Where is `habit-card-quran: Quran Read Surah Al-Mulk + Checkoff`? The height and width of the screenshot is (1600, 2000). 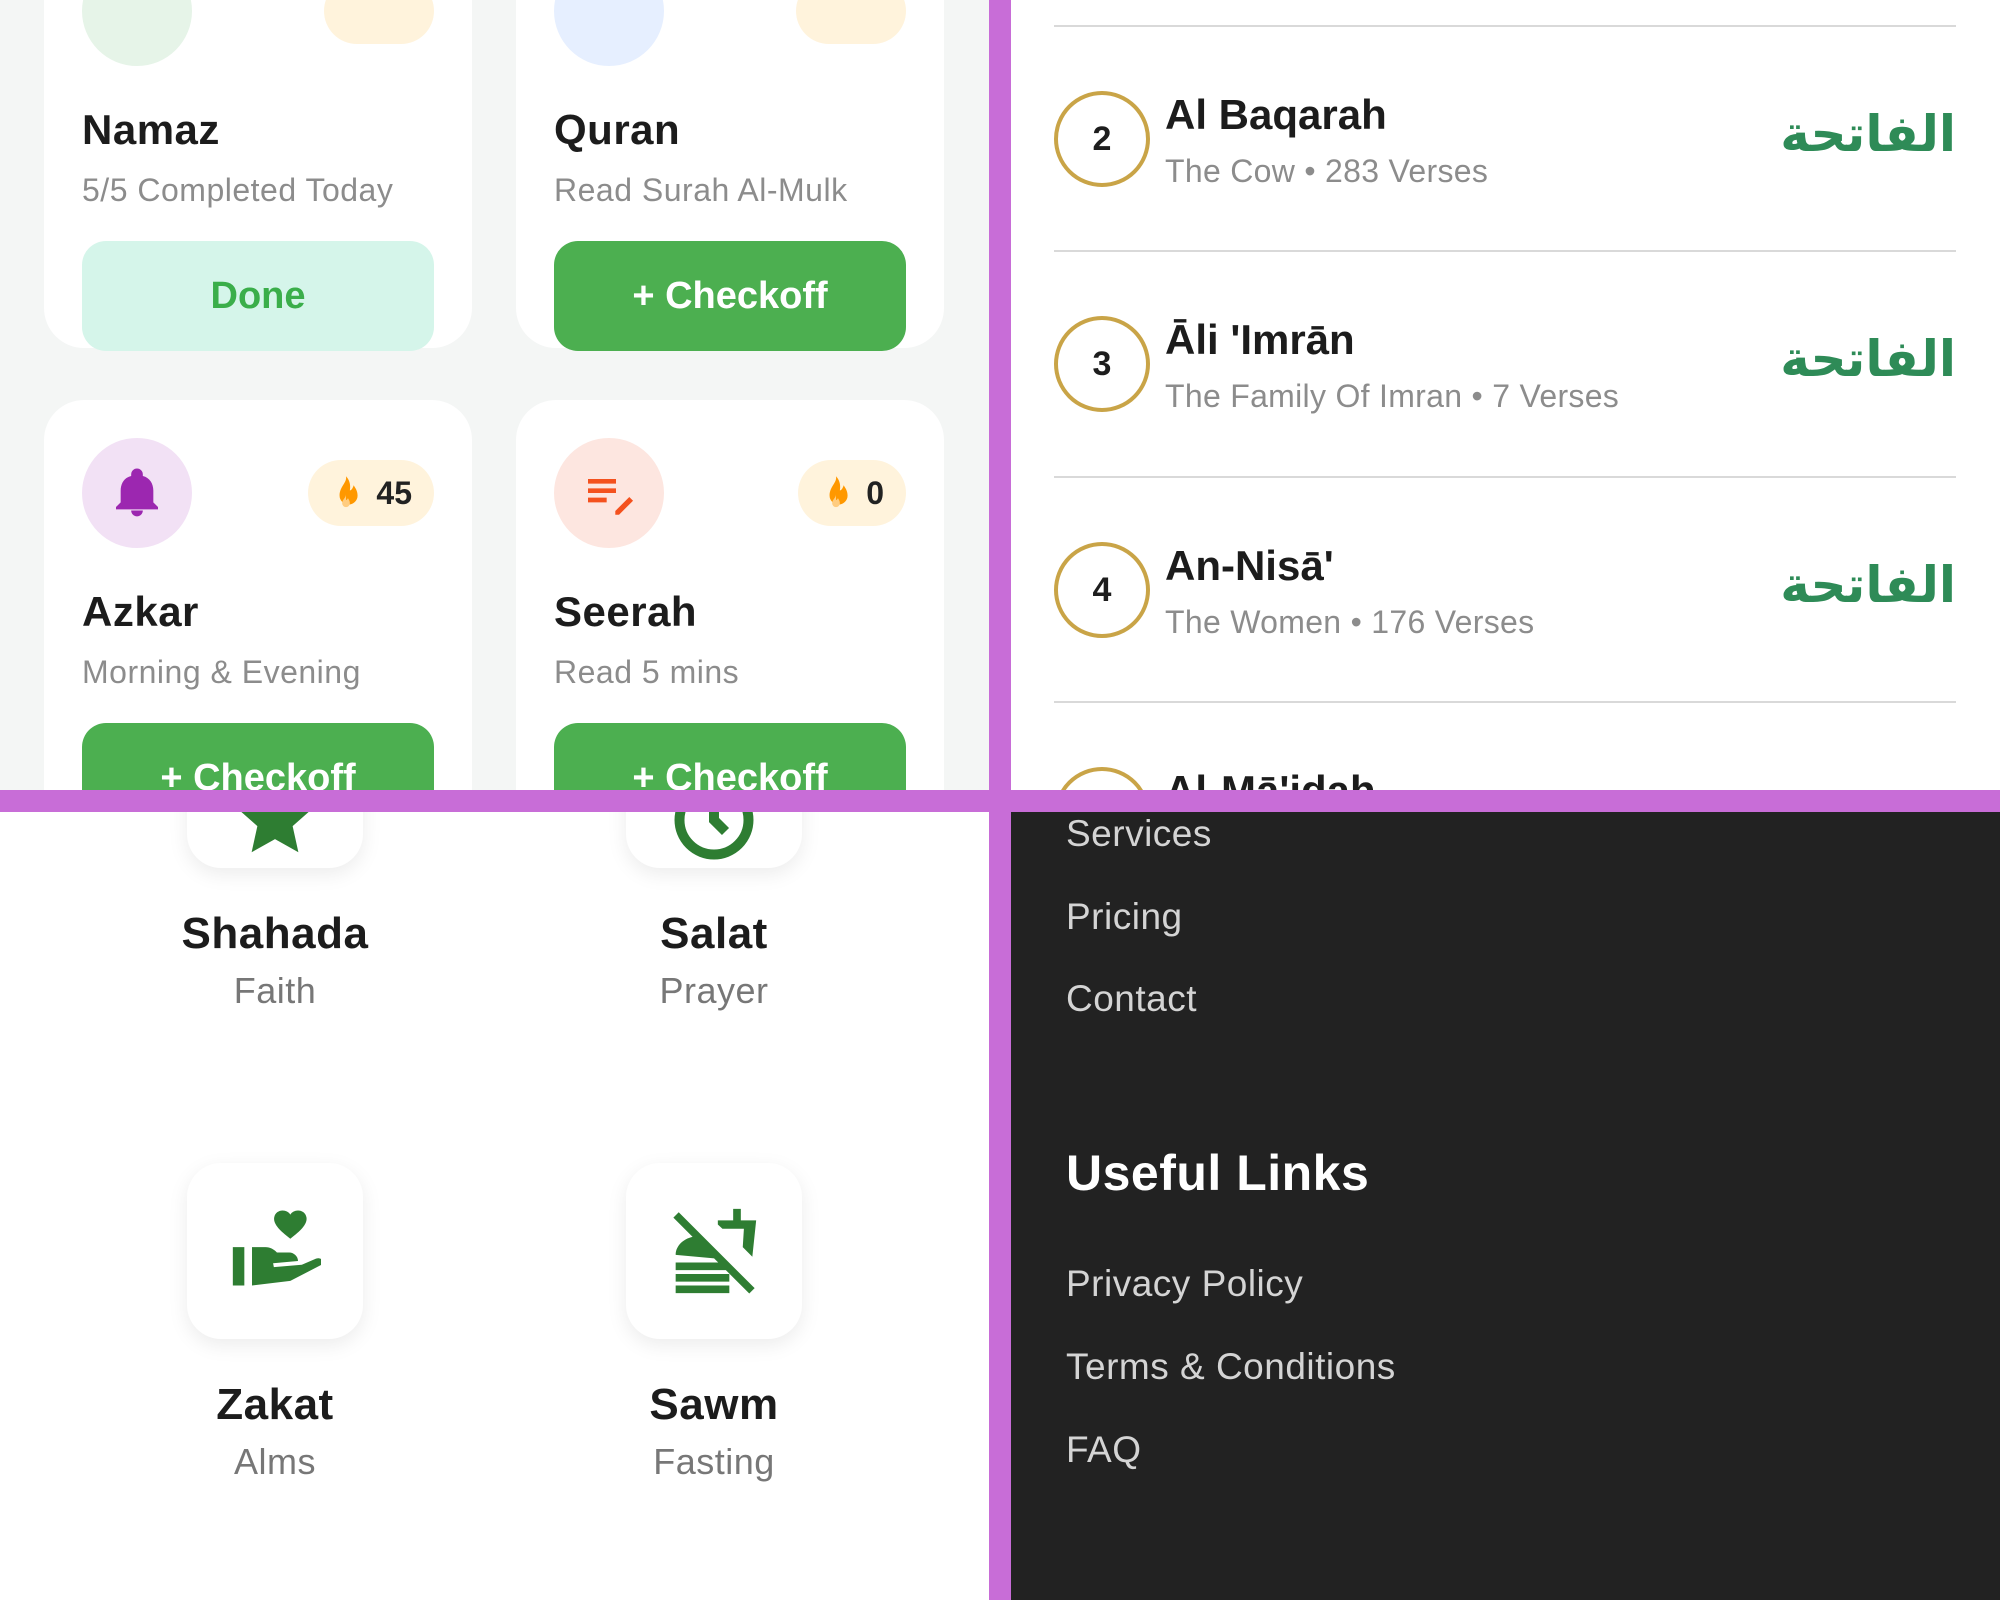 habit-card-quran: Quran Read Surah Al-Mulk + Checkoff is located at coordinates (730, 175).